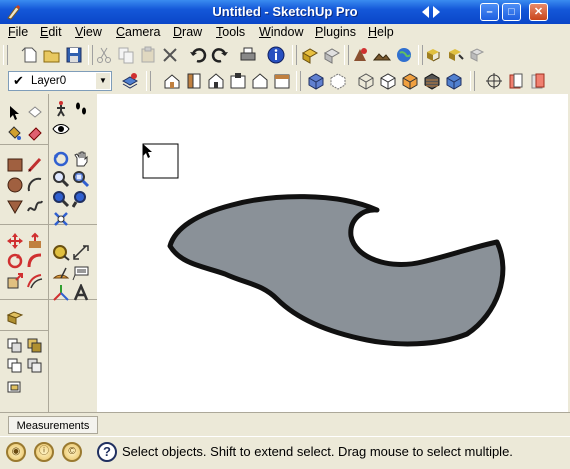 The image size is (570, 469). I want to click on dynamic-component-interact-icon, so click(434, 55).